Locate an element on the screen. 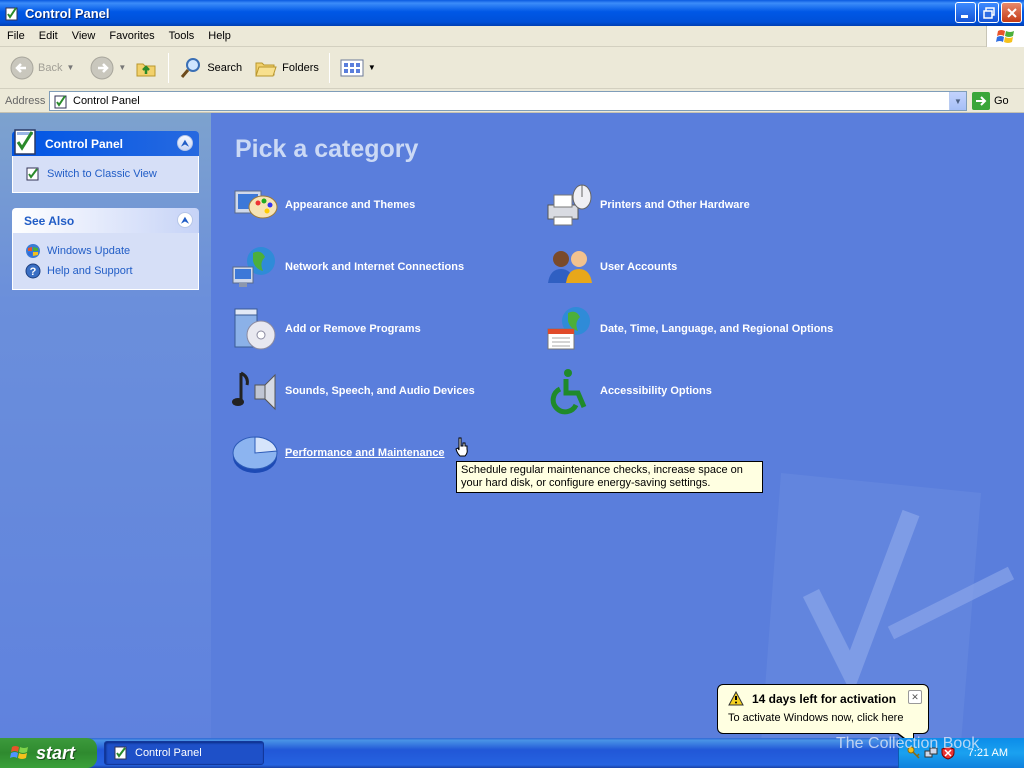 The height and width of the screenshot is (768, 1024). back-button: Back ▼ is located at coordinates (42, 68).